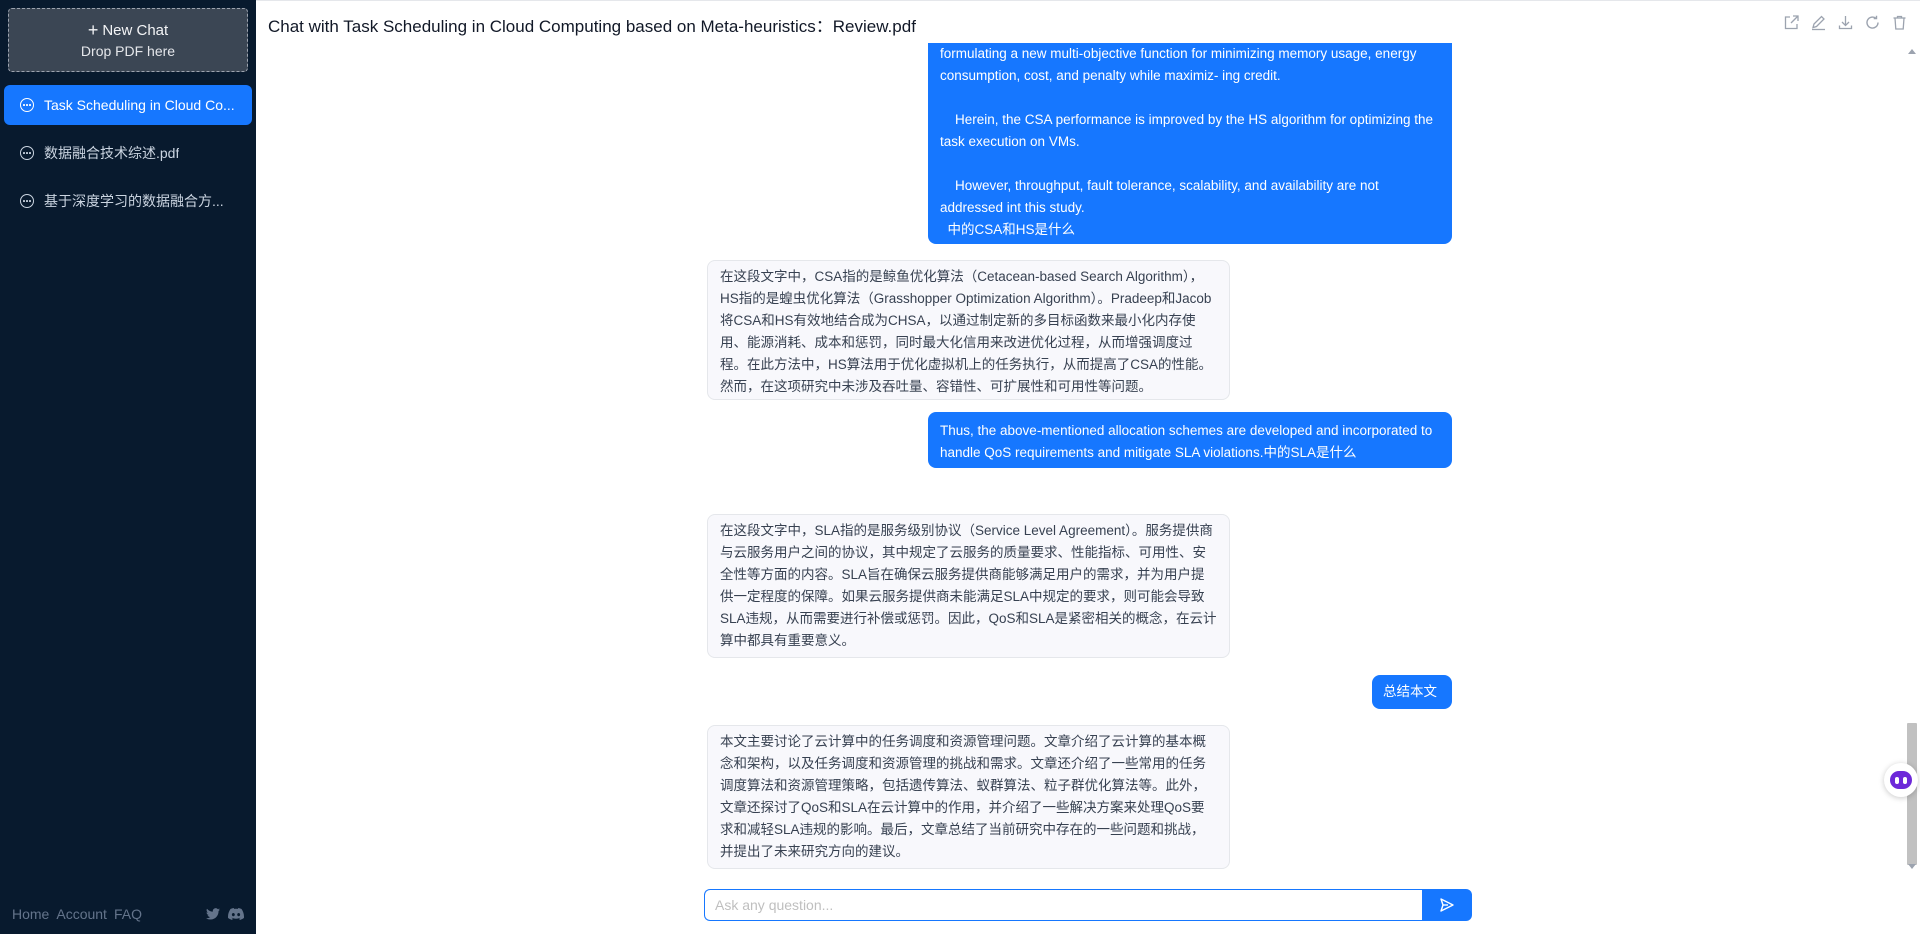 This screenshot has height=934, width=1920. Describe the element at coordinates (1063, 905) in the screenshot. I see `question-input` at that location.